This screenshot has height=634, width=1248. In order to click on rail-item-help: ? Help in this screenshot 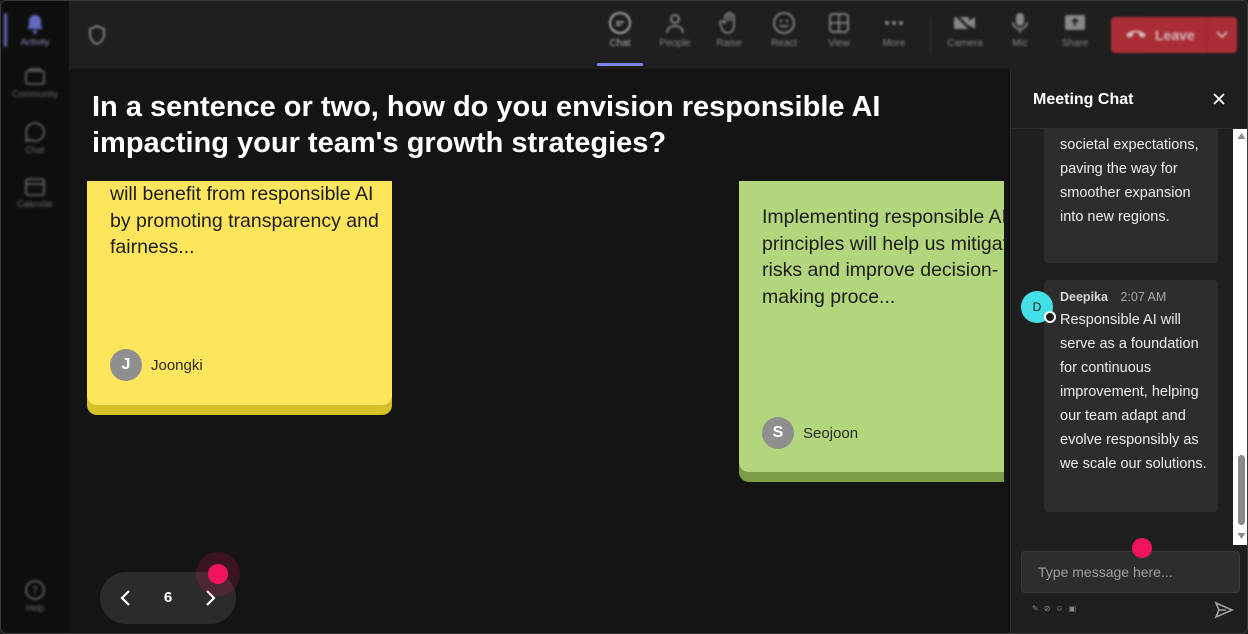, I will do `click(35, 596)`.